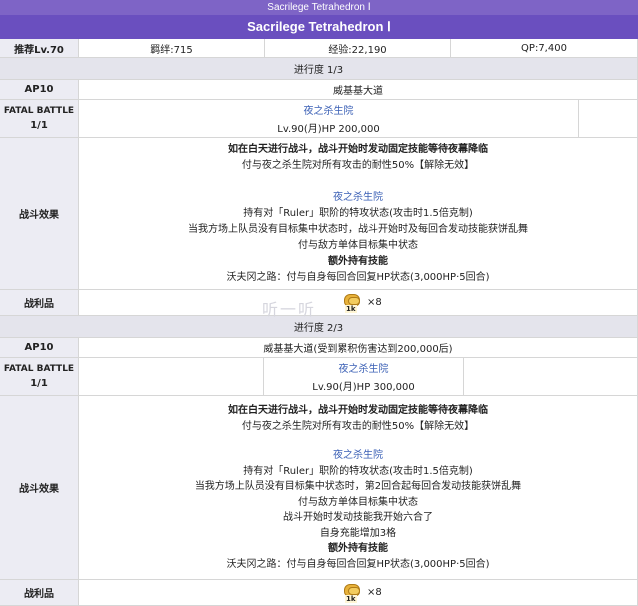 This screenshot has height=606, width=638. Describe the element at coordinates (363, 387) in the screenshot. I see `stage2-enemy-stats: Lv.90(月)HP 300,000` at that location.